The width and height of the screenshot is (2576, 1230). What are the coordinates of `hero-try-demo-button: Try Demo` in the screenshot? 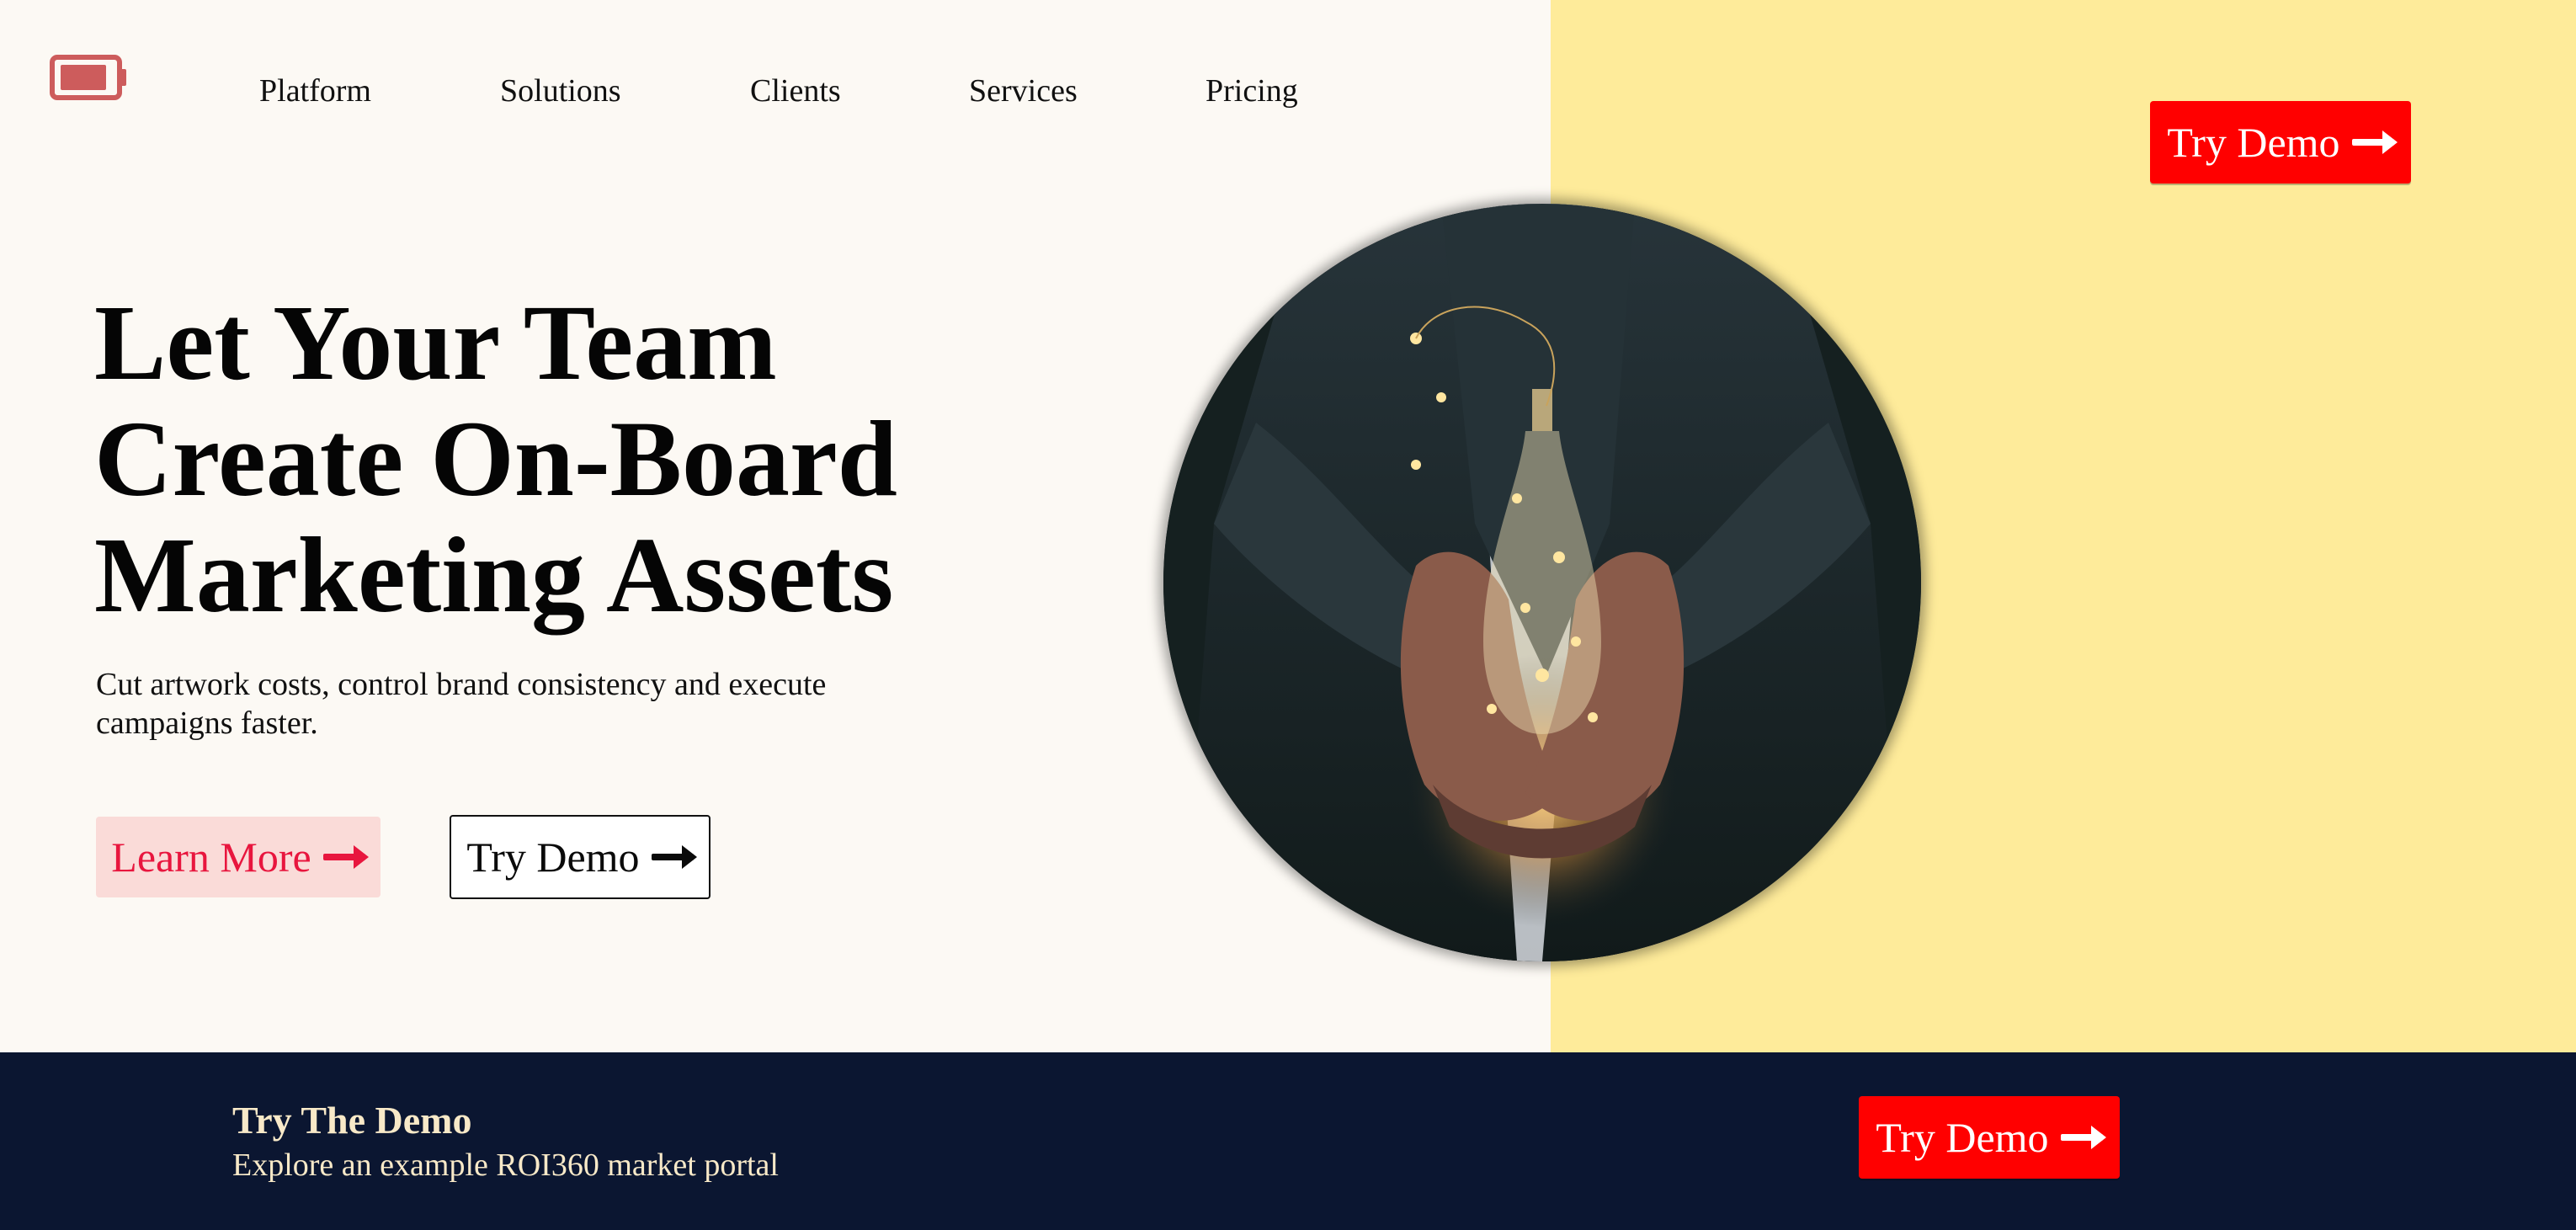 It's located at (580, 857).